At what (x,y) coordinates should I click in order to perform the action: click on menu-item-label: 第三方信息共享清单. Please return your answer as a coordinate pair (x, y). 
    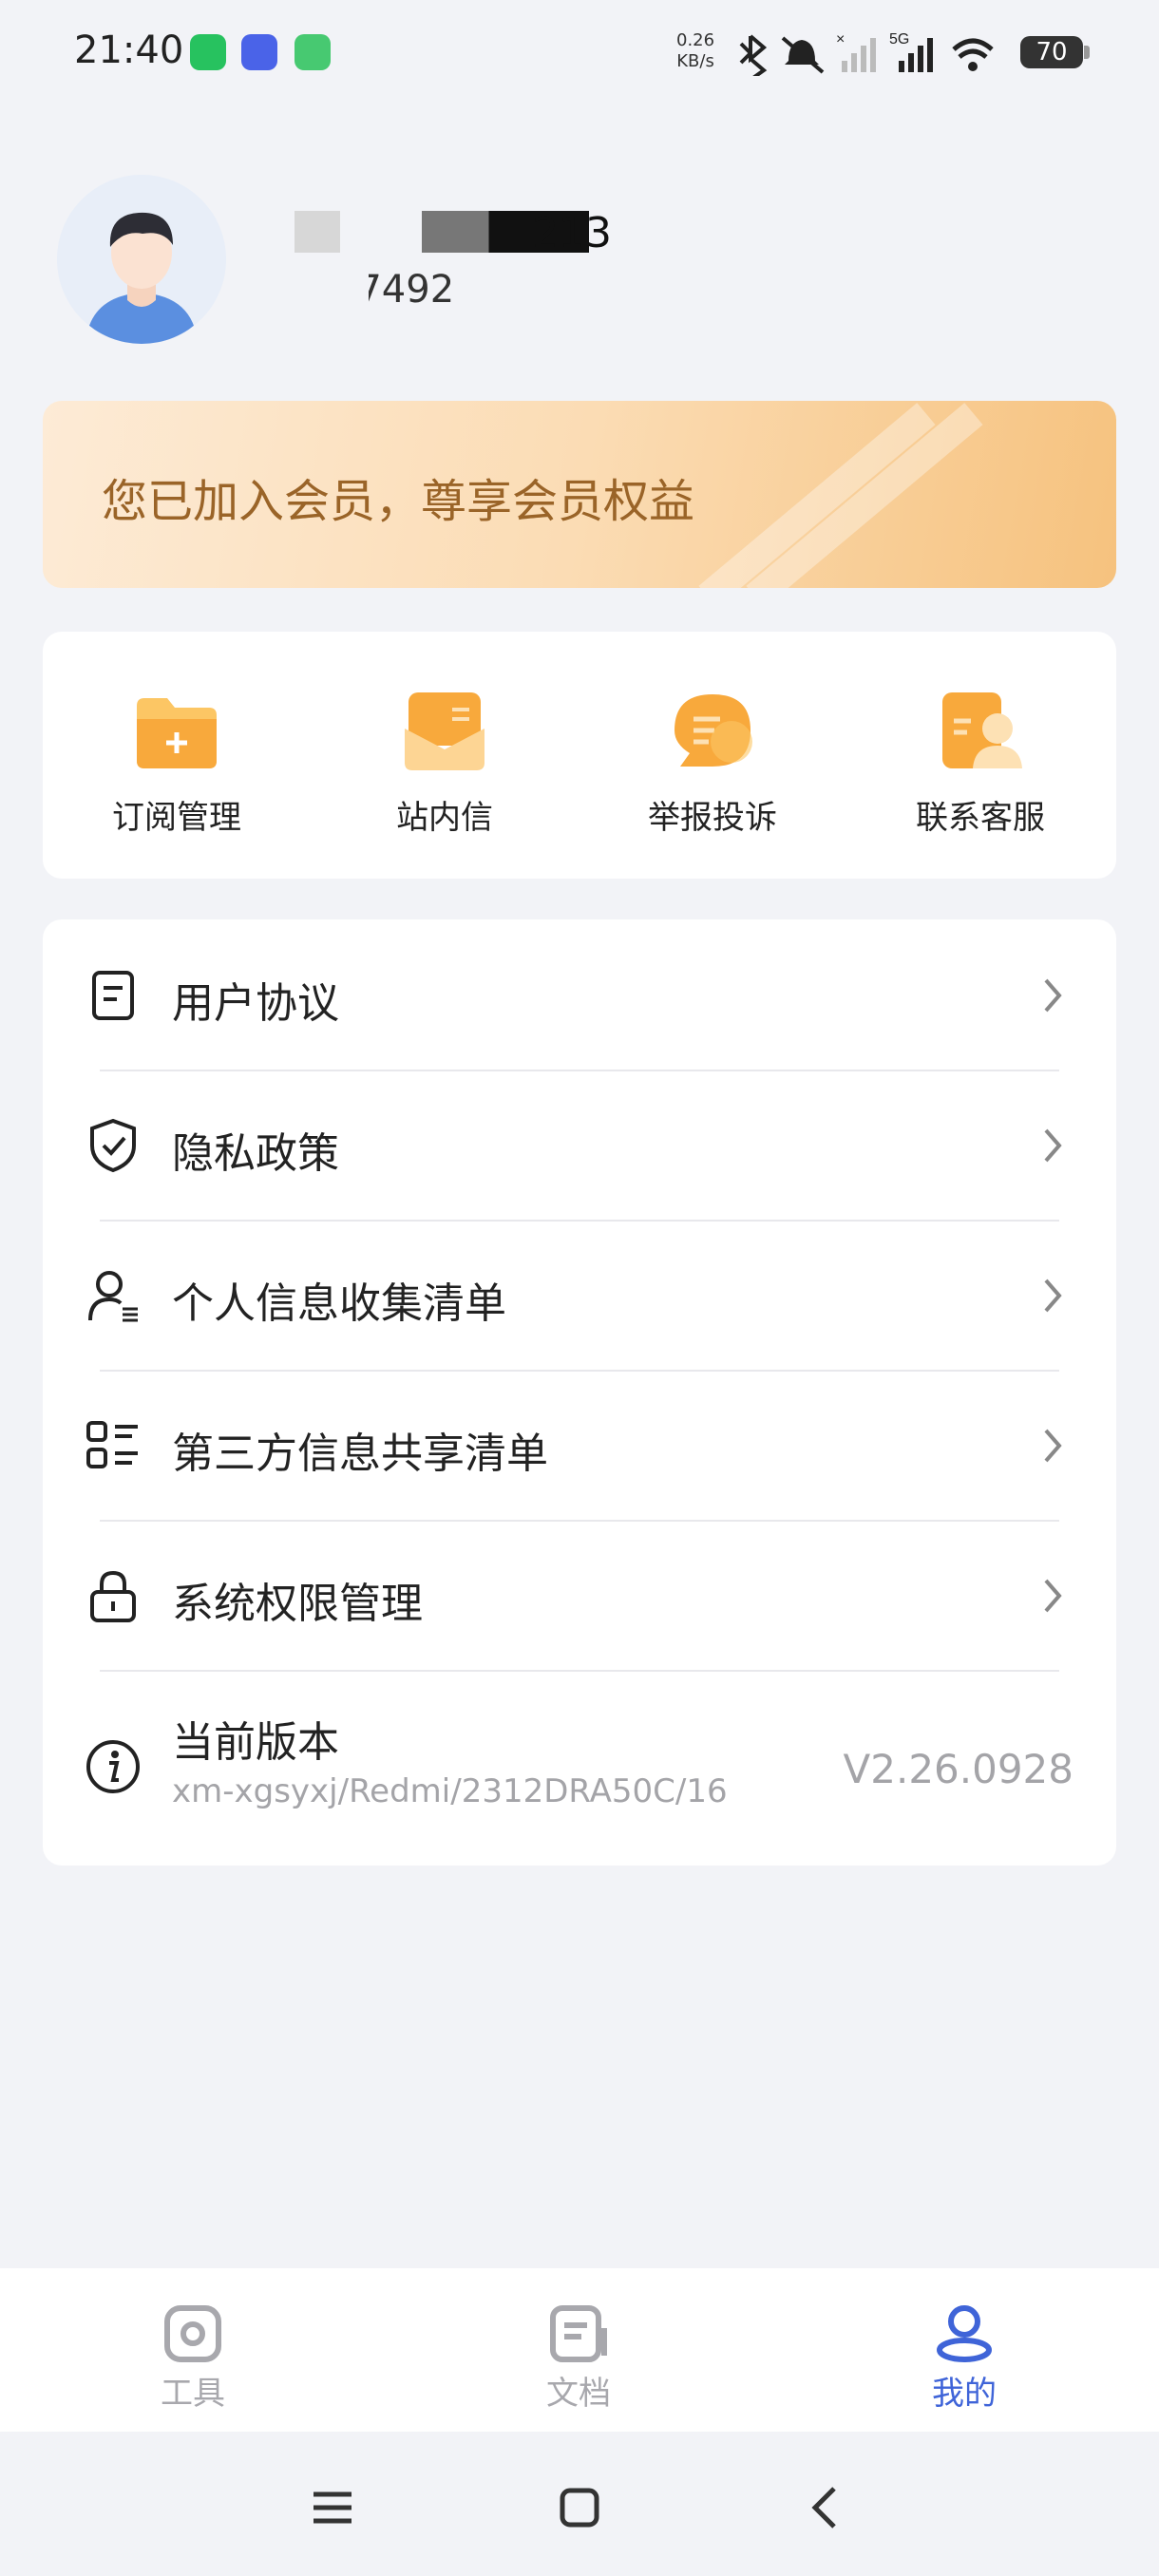
    Looking at the image, I should click on (360, 1454).